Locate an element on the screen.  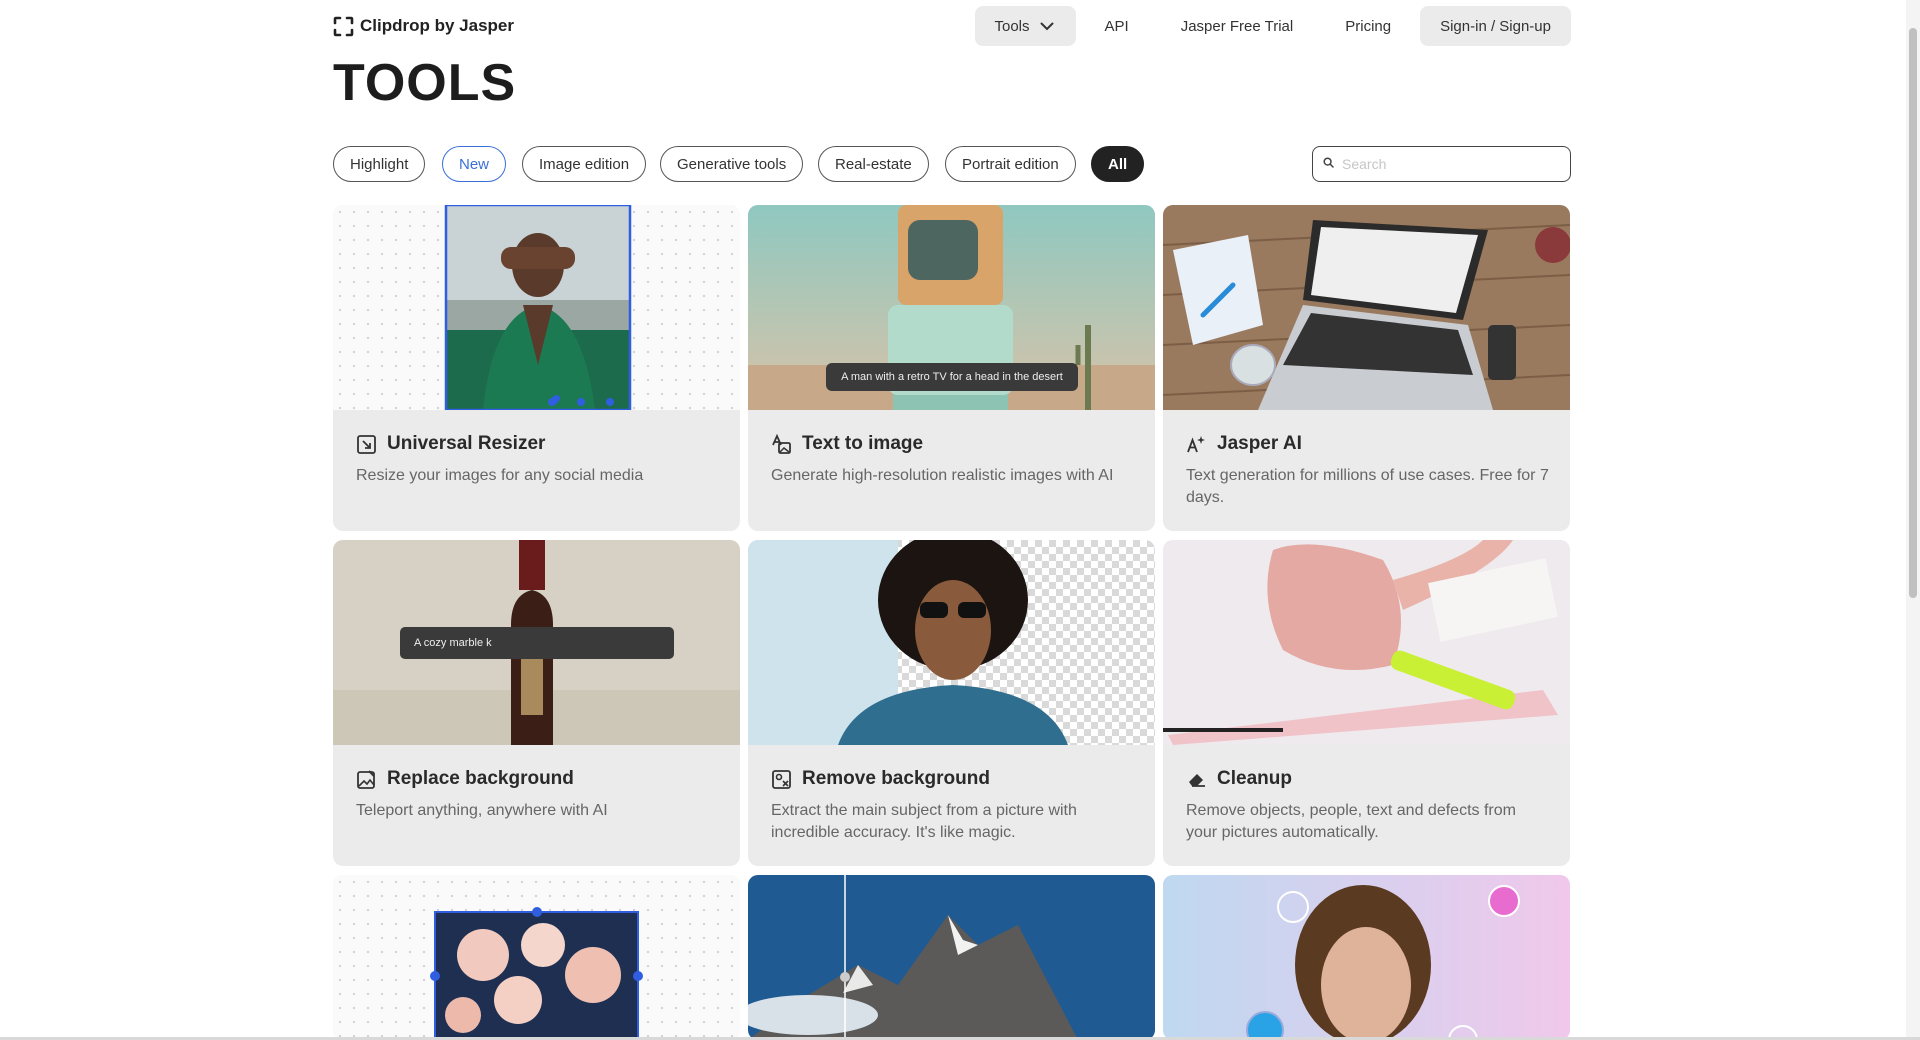
flowers-illustration is located at coordinates (536, 973).